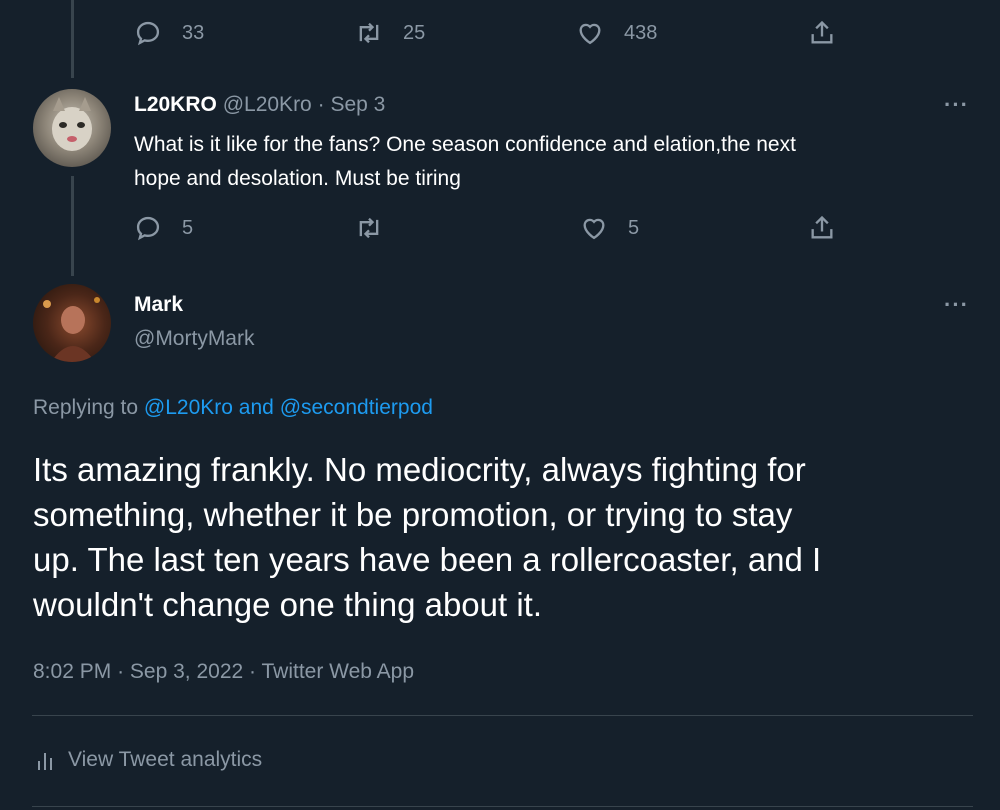 This screenshot has height=810, width=1000. I want to click on handle: @L20Kro, so click(267, 104).